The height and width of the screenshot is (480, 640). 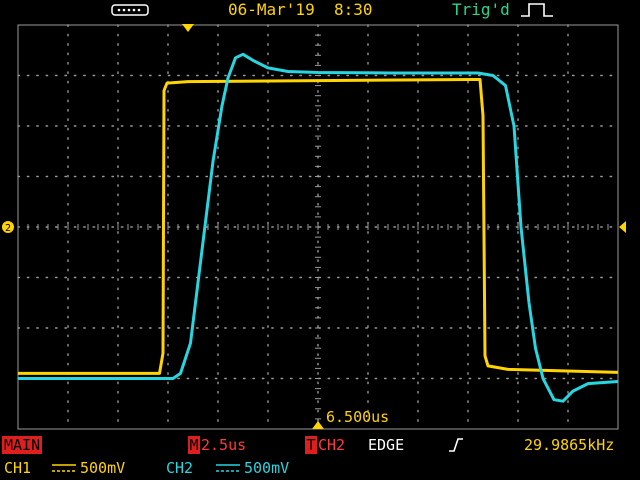 I want to click on trigger-type: EDGE, so click(x=386, y=445).